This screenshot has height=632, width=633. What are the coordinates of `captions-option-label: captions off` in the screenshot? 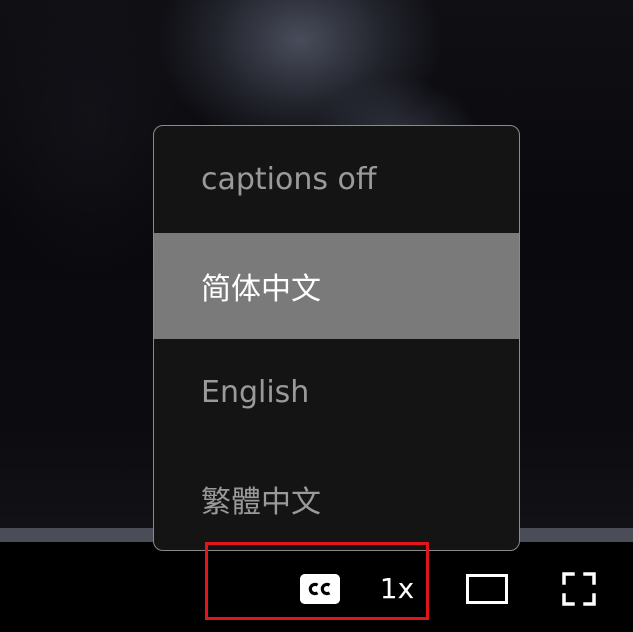 It's located at (289, 179).